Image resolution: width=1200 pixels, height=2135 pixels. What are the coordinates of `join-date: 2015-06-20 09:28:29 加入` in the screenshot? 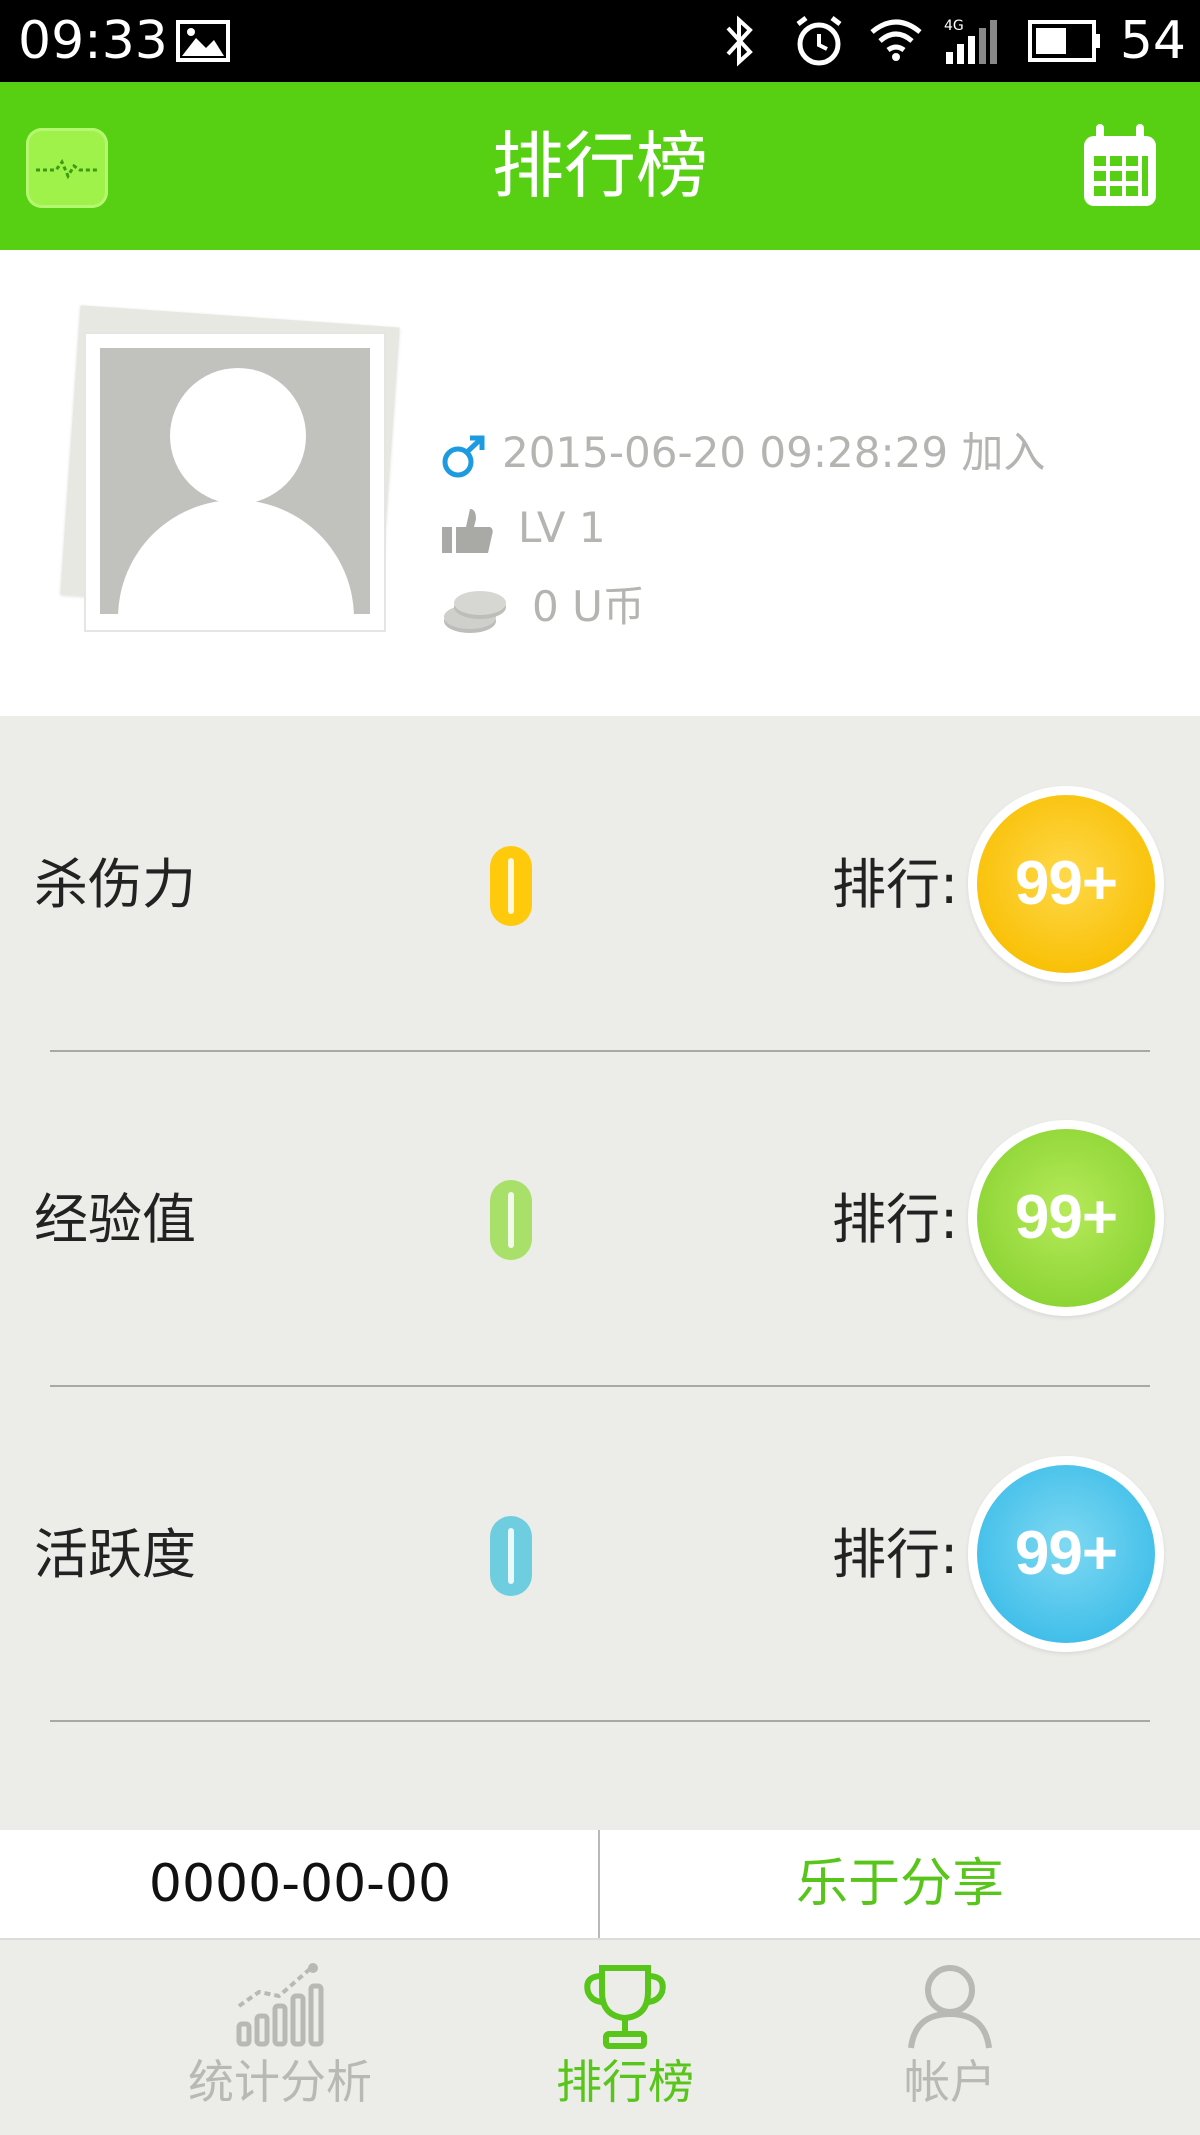 It's located at (774, 452).